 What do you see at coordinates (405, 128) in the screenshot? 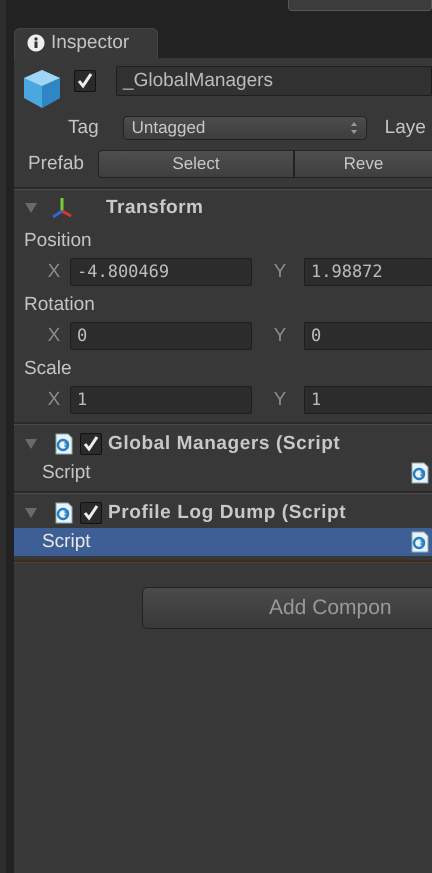
I see `layer-label: Laye` at bounding box center [405, 128].